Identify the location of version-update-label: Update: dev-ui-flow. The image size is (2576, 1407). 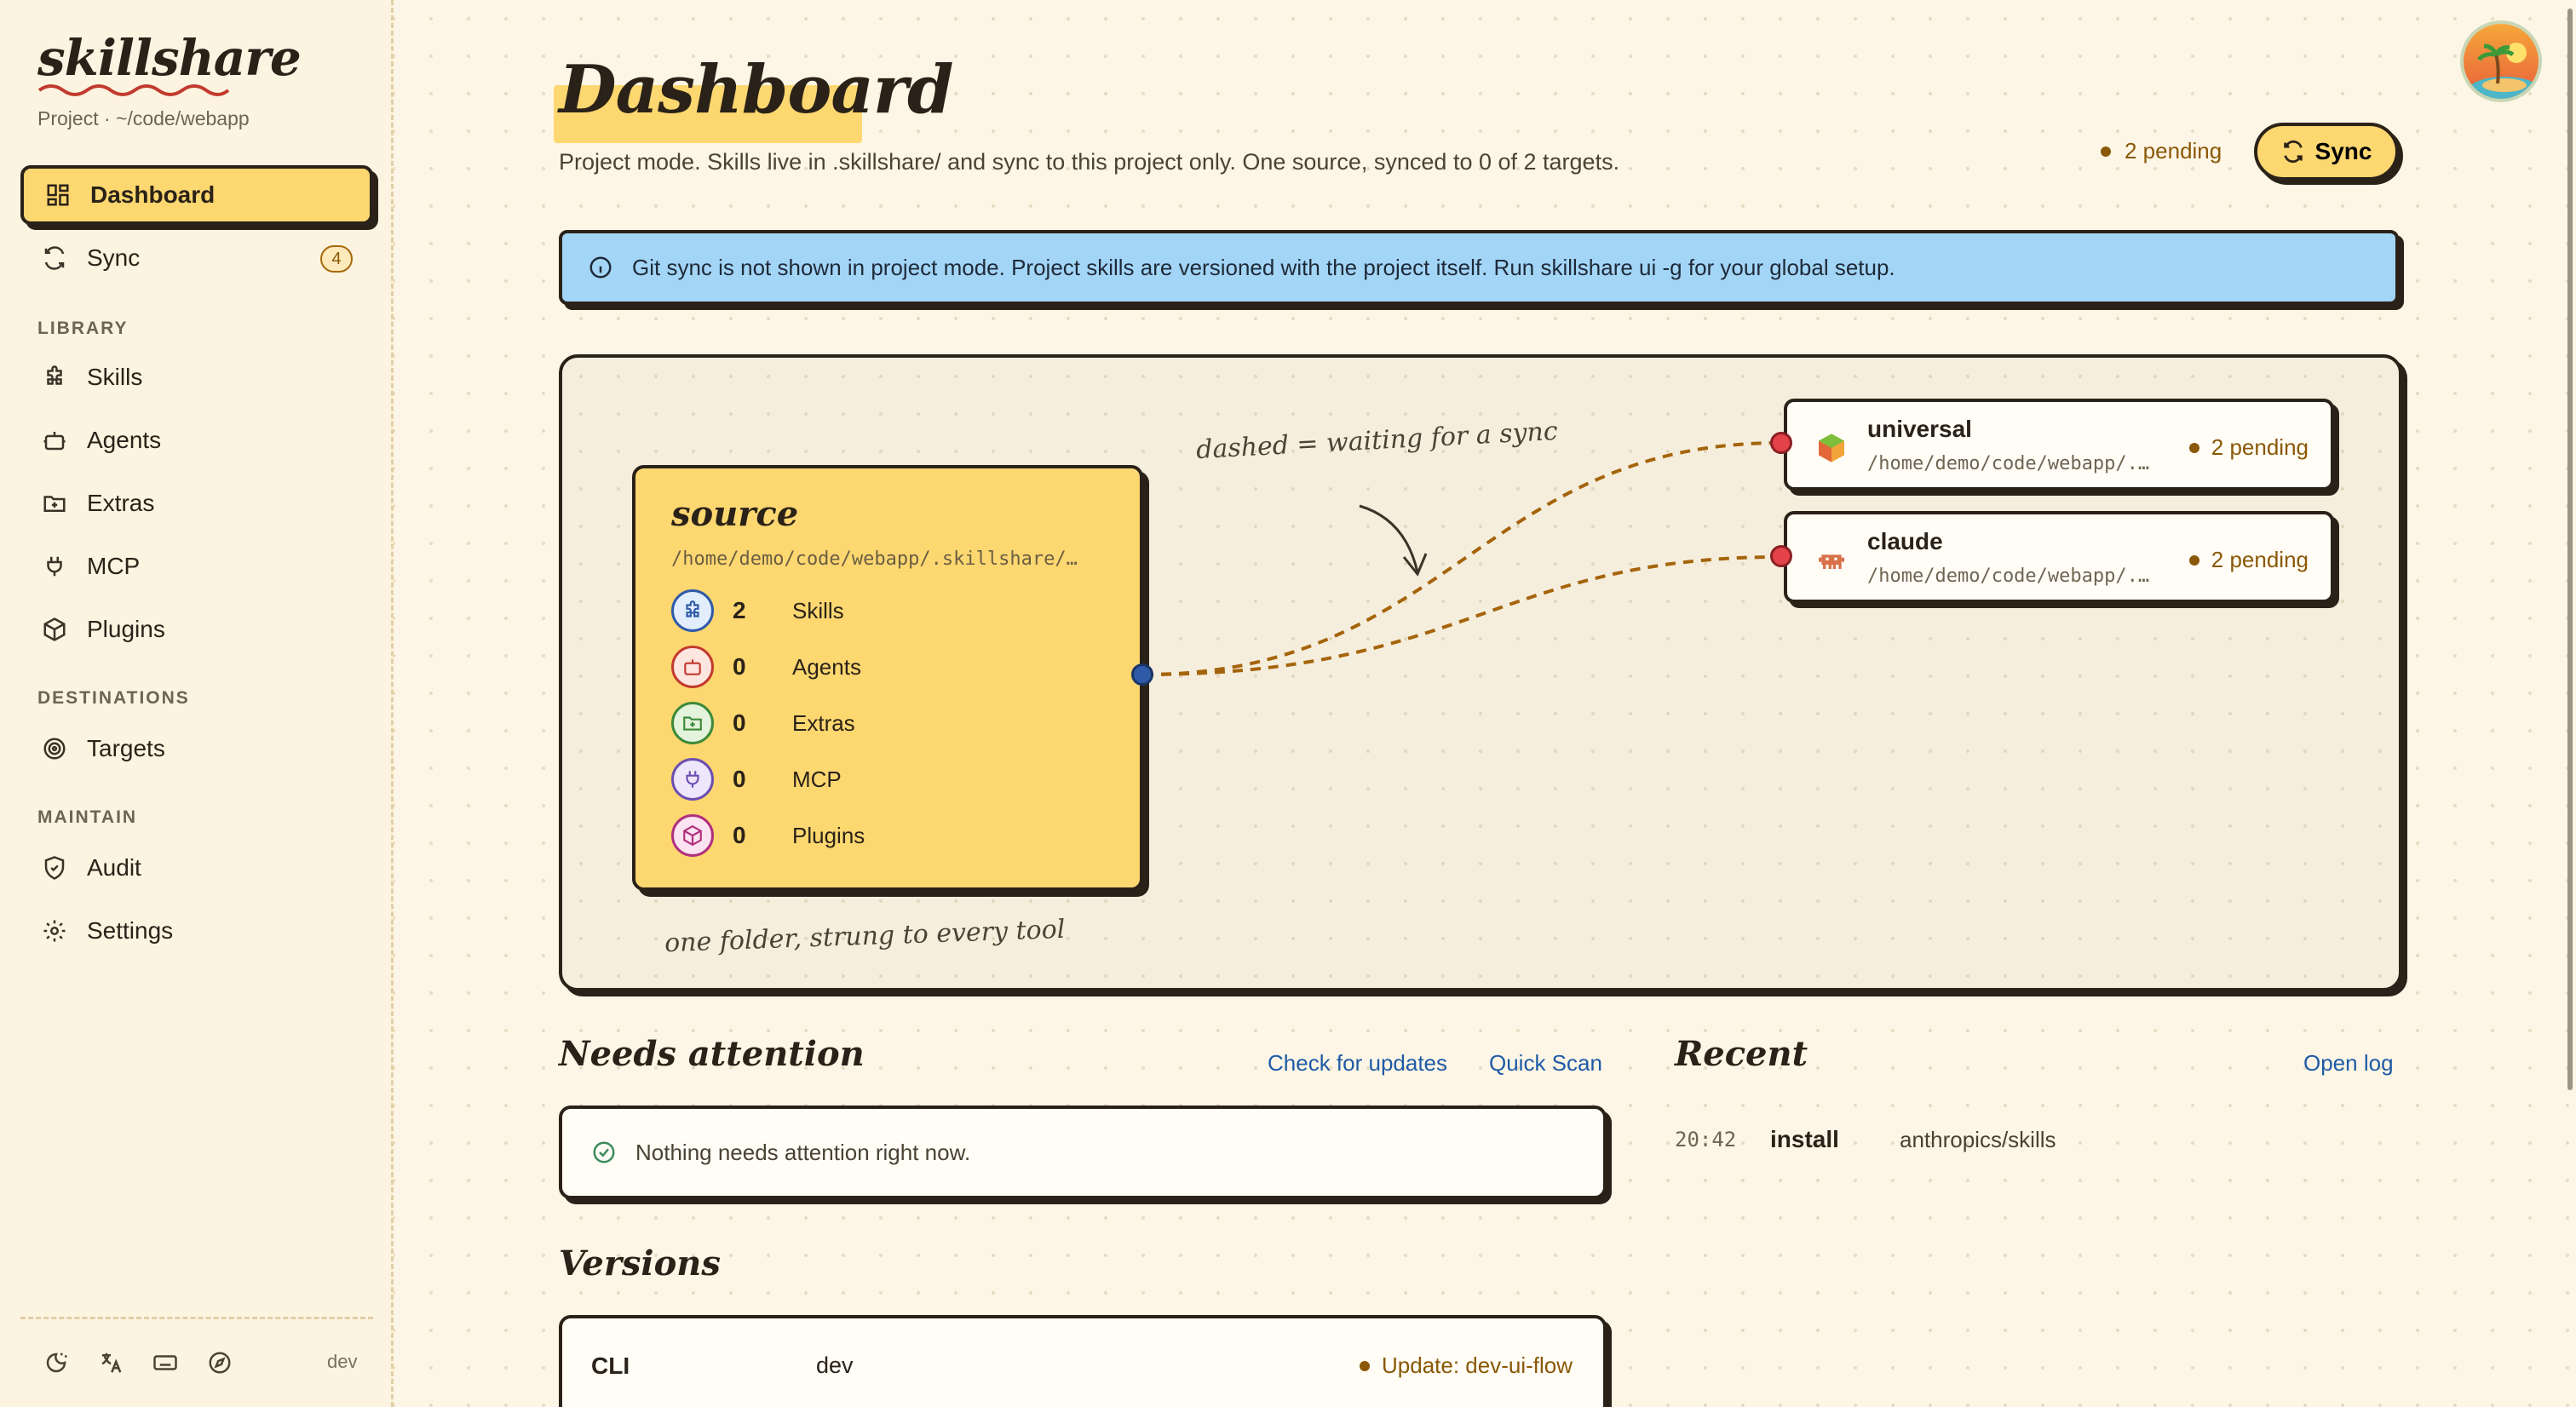
(1477, 1365).